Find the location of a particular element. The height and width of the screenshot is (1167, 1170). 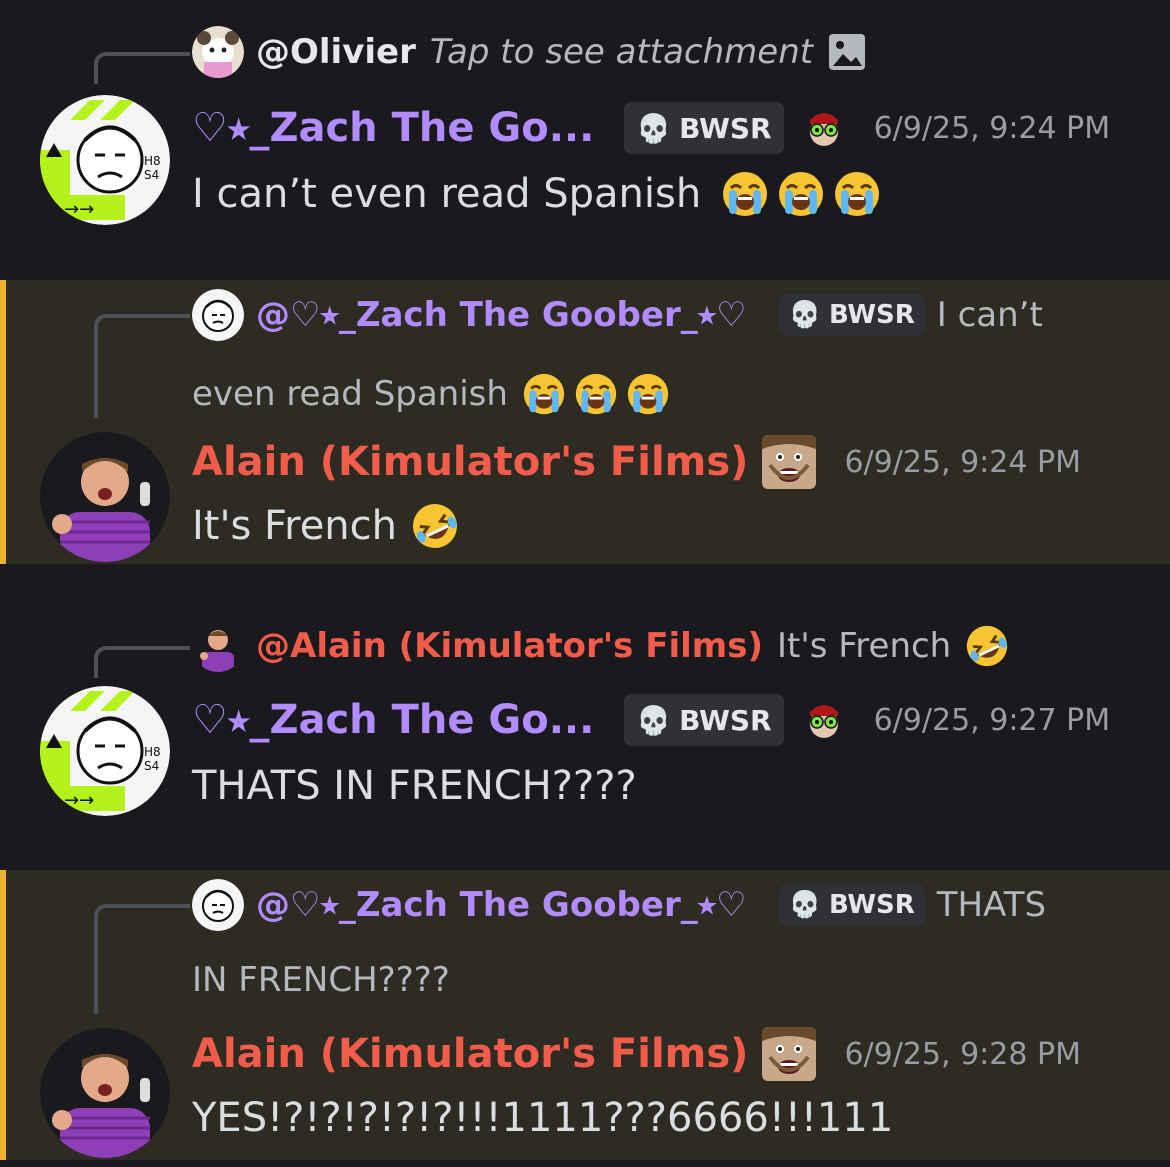

timestamp: 6/9/25, 9:27 PM is located at coordinates (992, 720).